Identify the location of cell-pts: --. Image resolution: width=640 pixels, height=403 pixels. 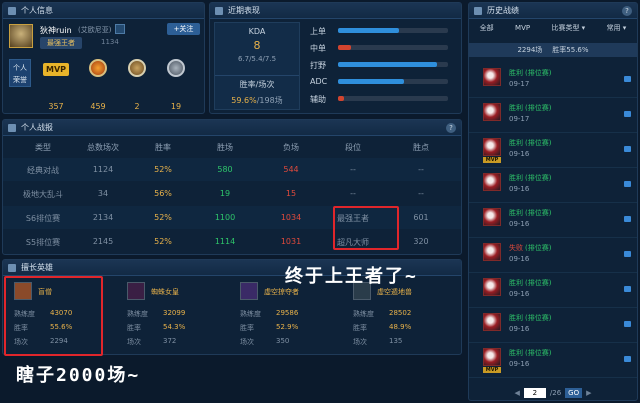
(421, 169).